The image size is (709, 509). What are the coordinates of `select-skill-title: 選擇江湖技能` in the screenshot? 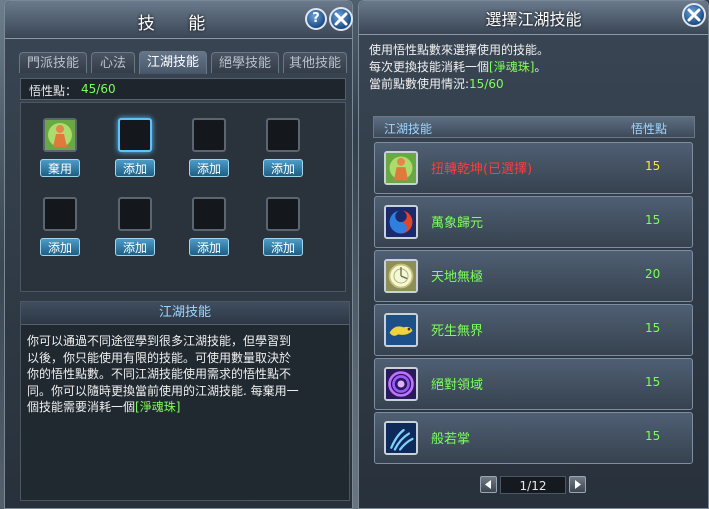 It's located at (533, 19).